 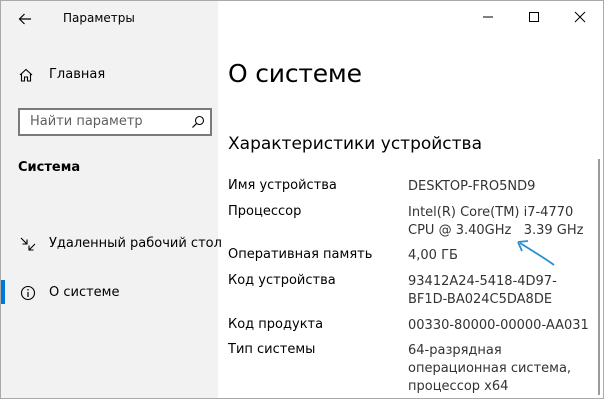 I want to click on search-icon, so click(x=198, y=121).